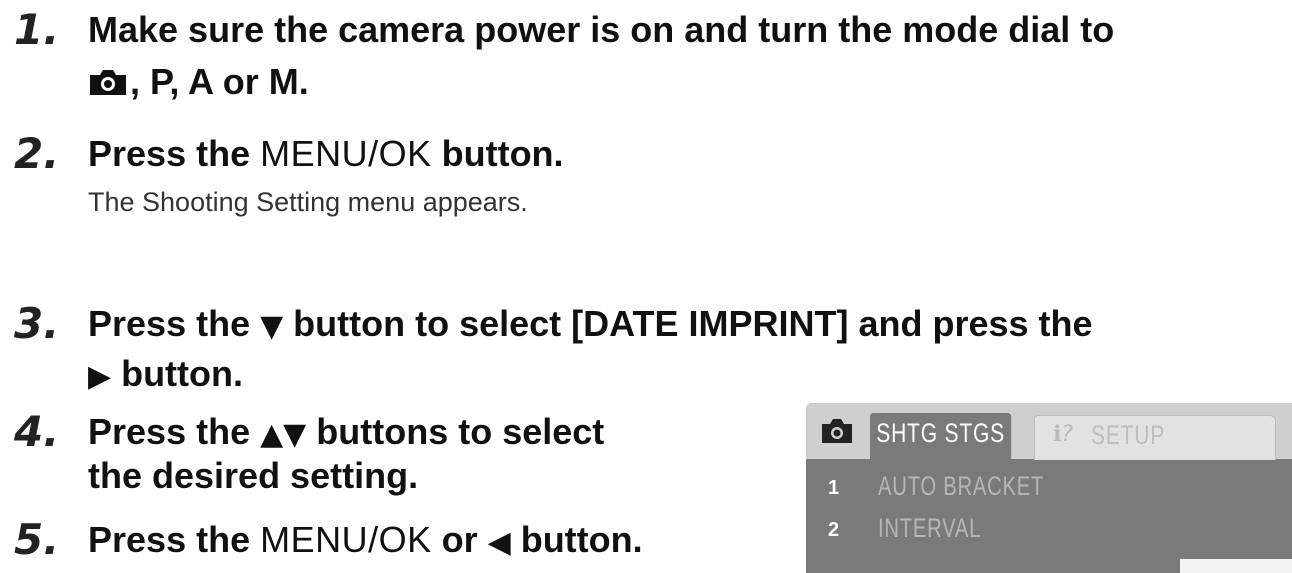 The width and height of the screenshot is (1292, 573). What do you see at coordinates (1063, 434) in the screenshot?
I see `wrench-icon: ℹ?` at bounding box center [1063, 434].